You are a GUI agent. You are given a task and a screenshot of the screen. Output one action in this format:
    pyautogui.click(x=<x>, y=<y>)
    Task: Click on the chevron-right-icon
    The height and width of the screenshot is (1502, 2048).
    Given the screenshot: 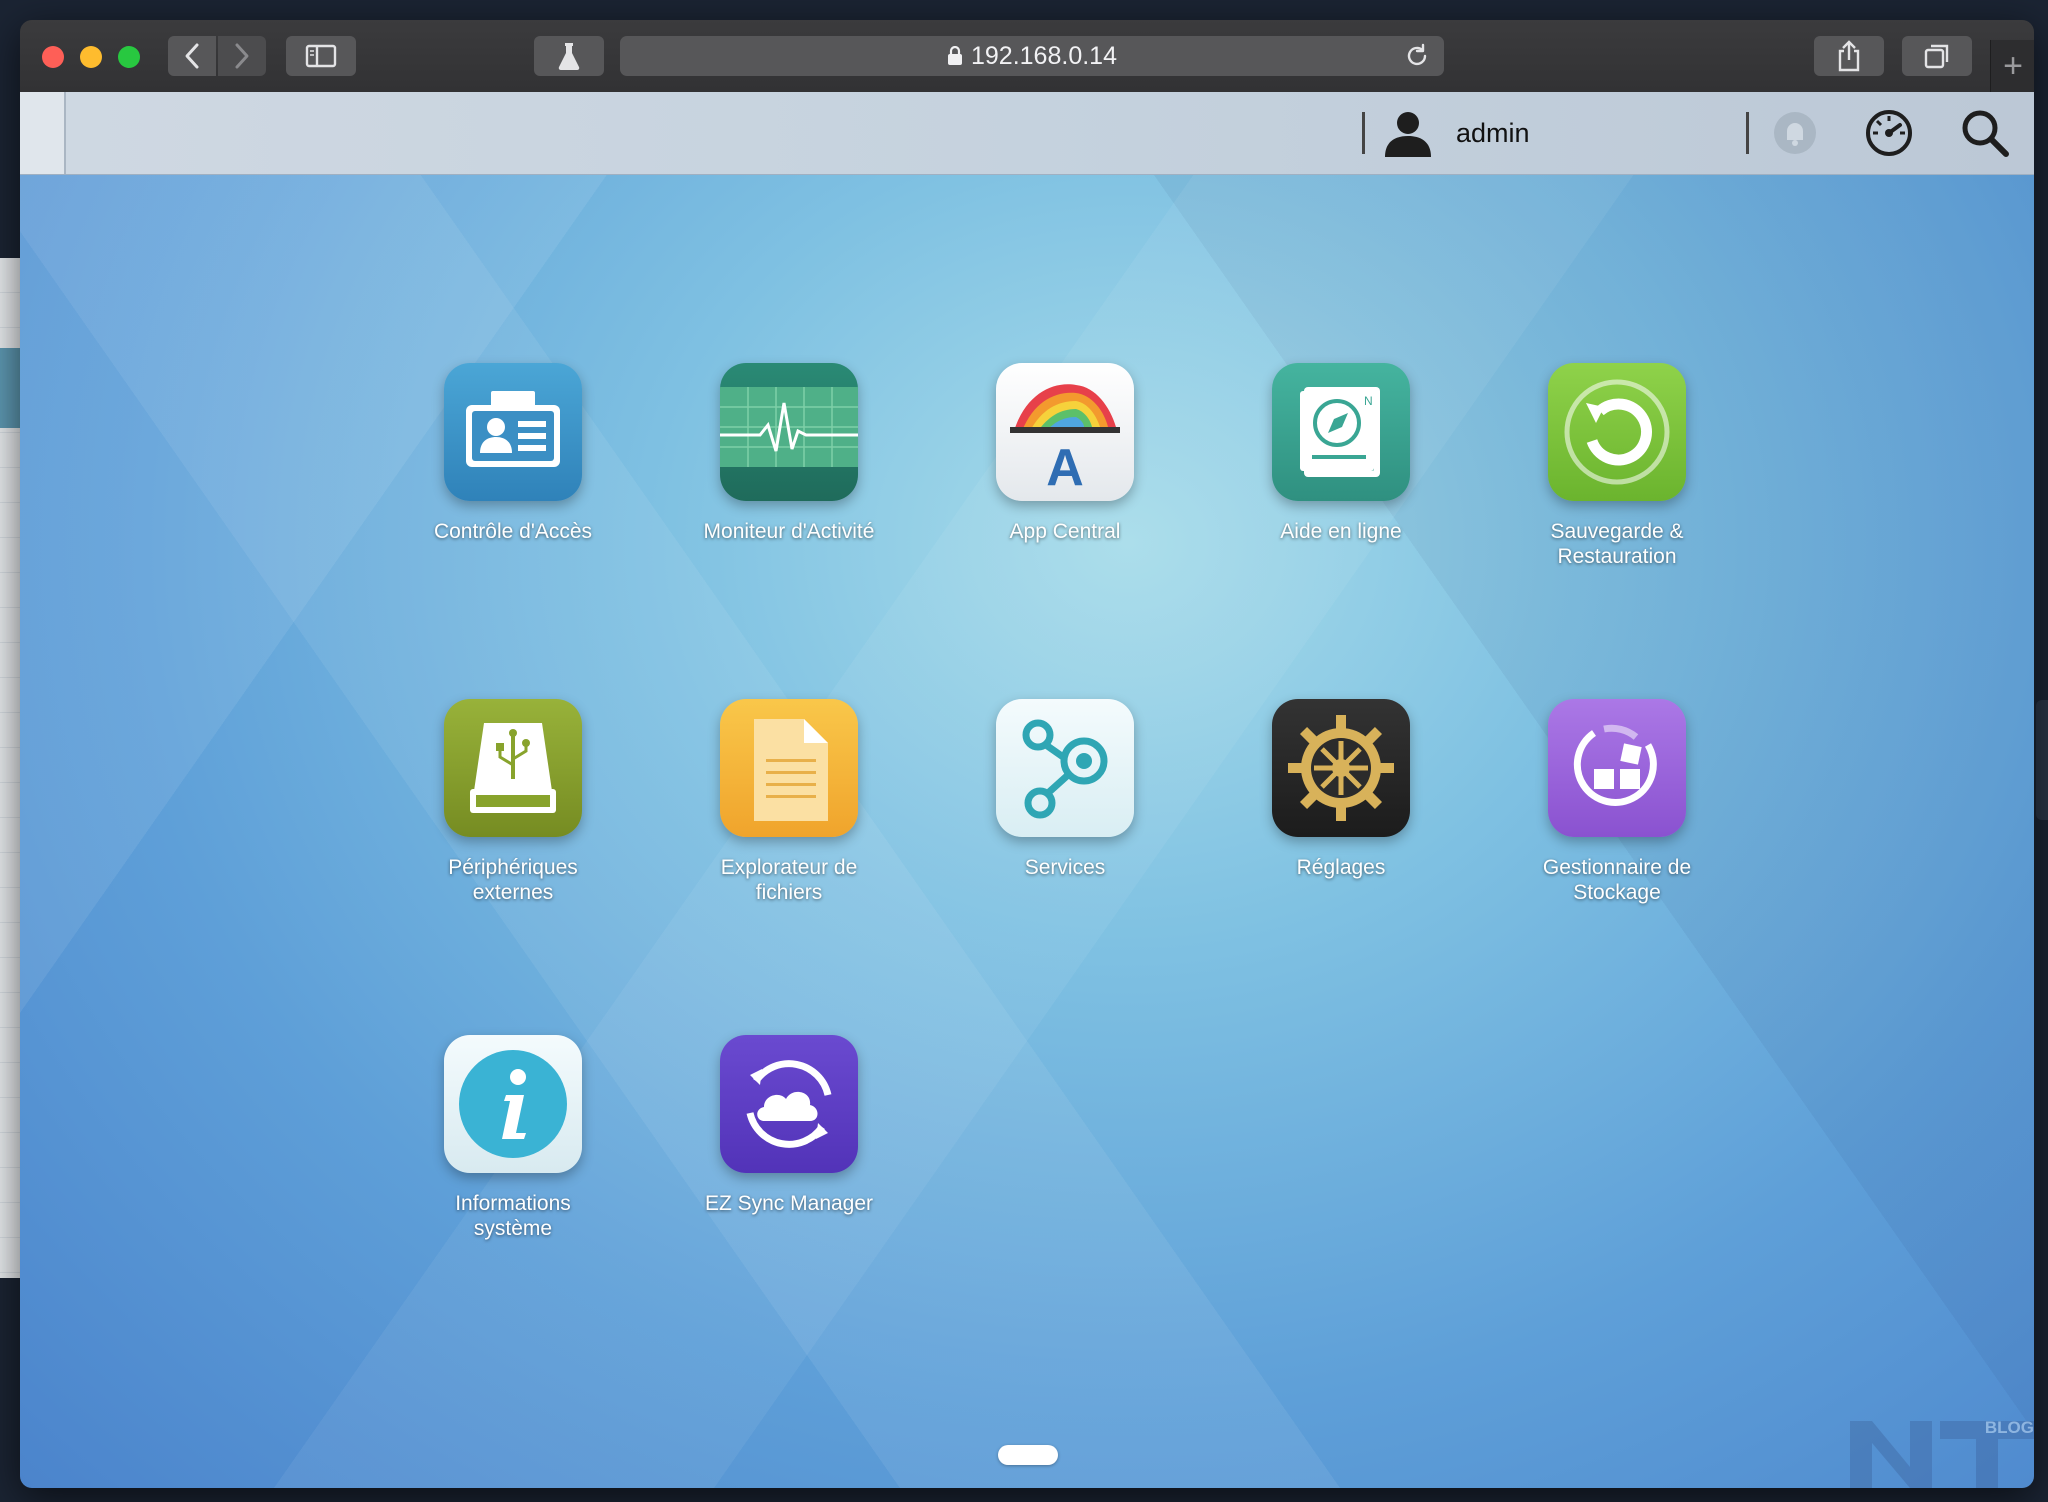 What is the action you would take?
    pyautogui.click(x=242, y=56)
    